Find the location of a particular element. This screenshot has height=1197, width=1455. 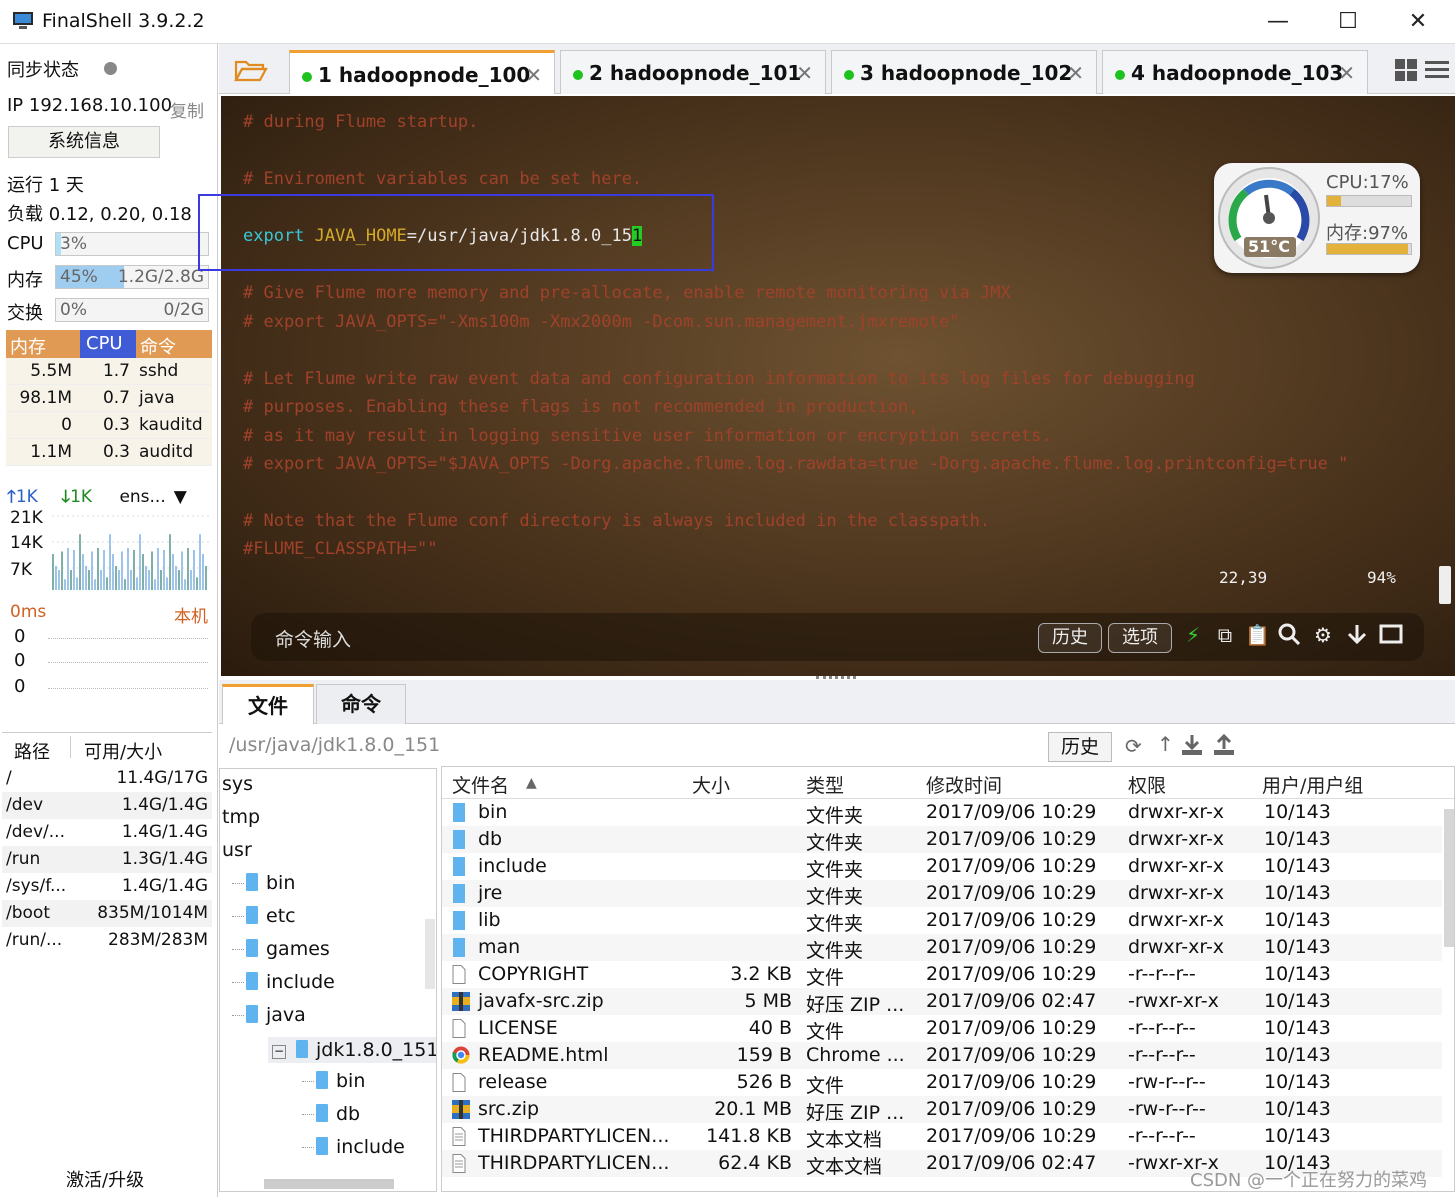

system-info-button: 系统信息 is located at coordinates (84, 142).